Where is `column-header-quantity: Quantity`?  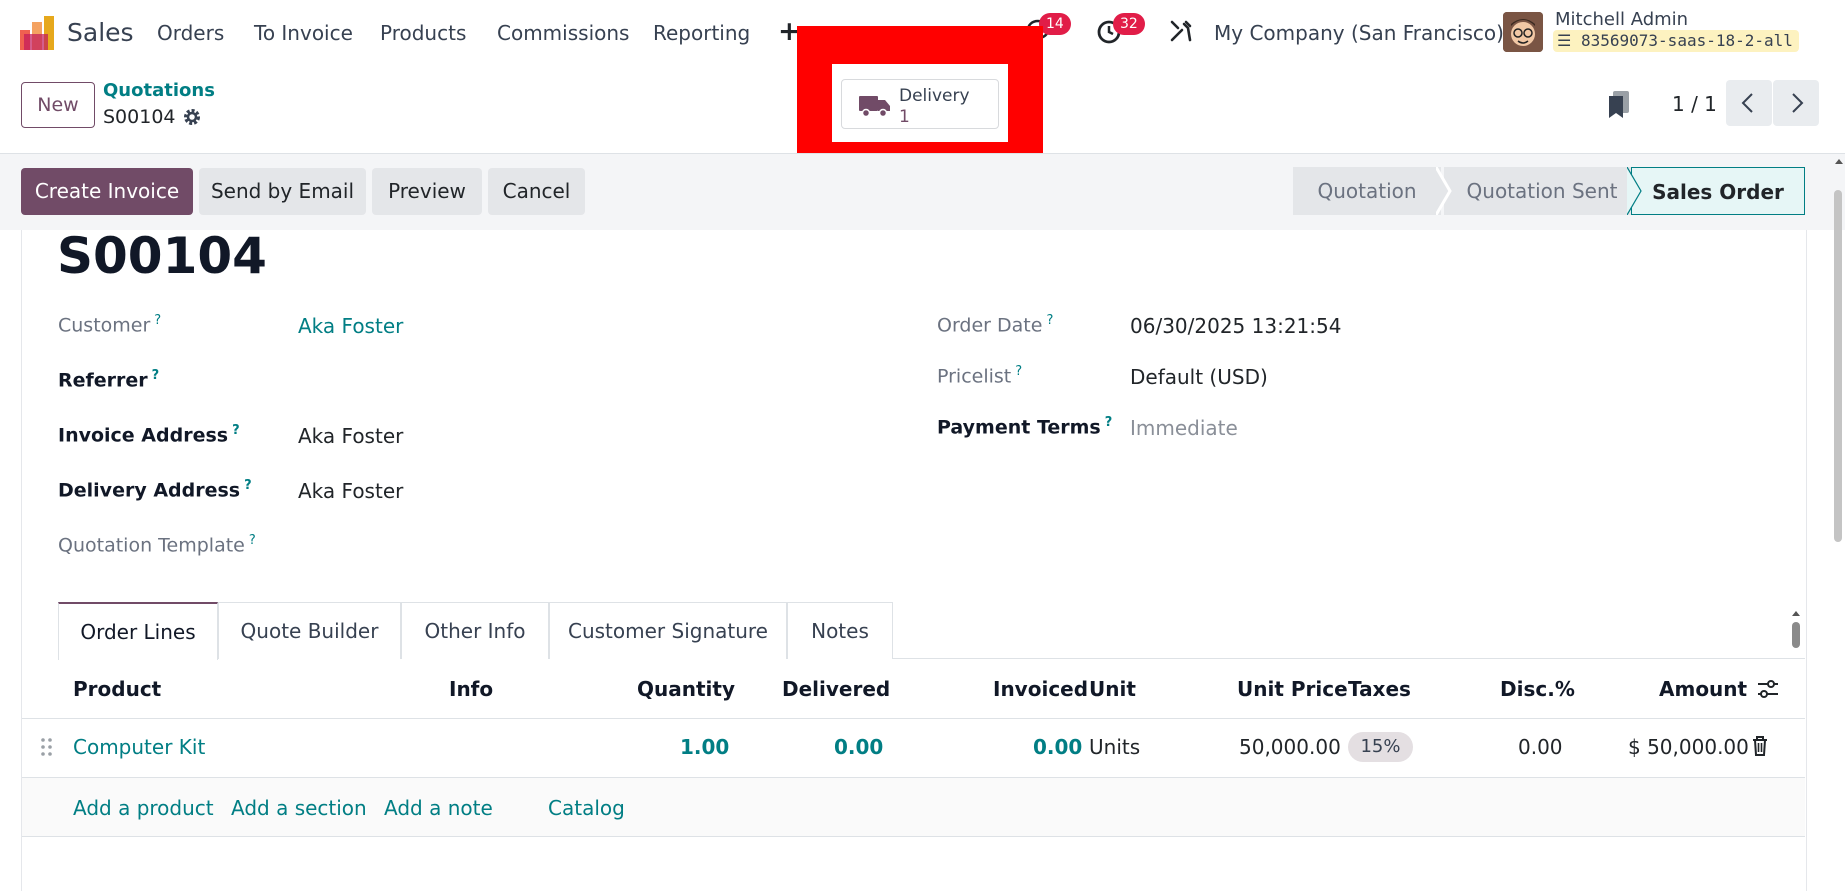 column-header-quantity: Quantity is located at coordinates (686, 689).